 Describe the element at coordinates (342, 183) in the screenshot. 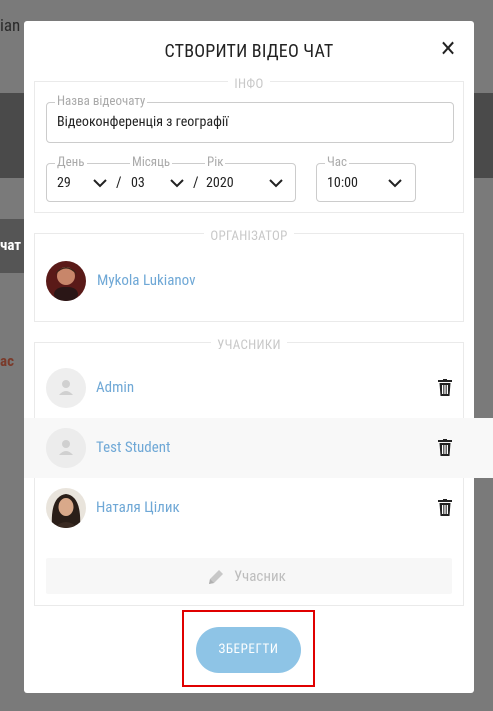

I see `time-select: 10:00` at that location.